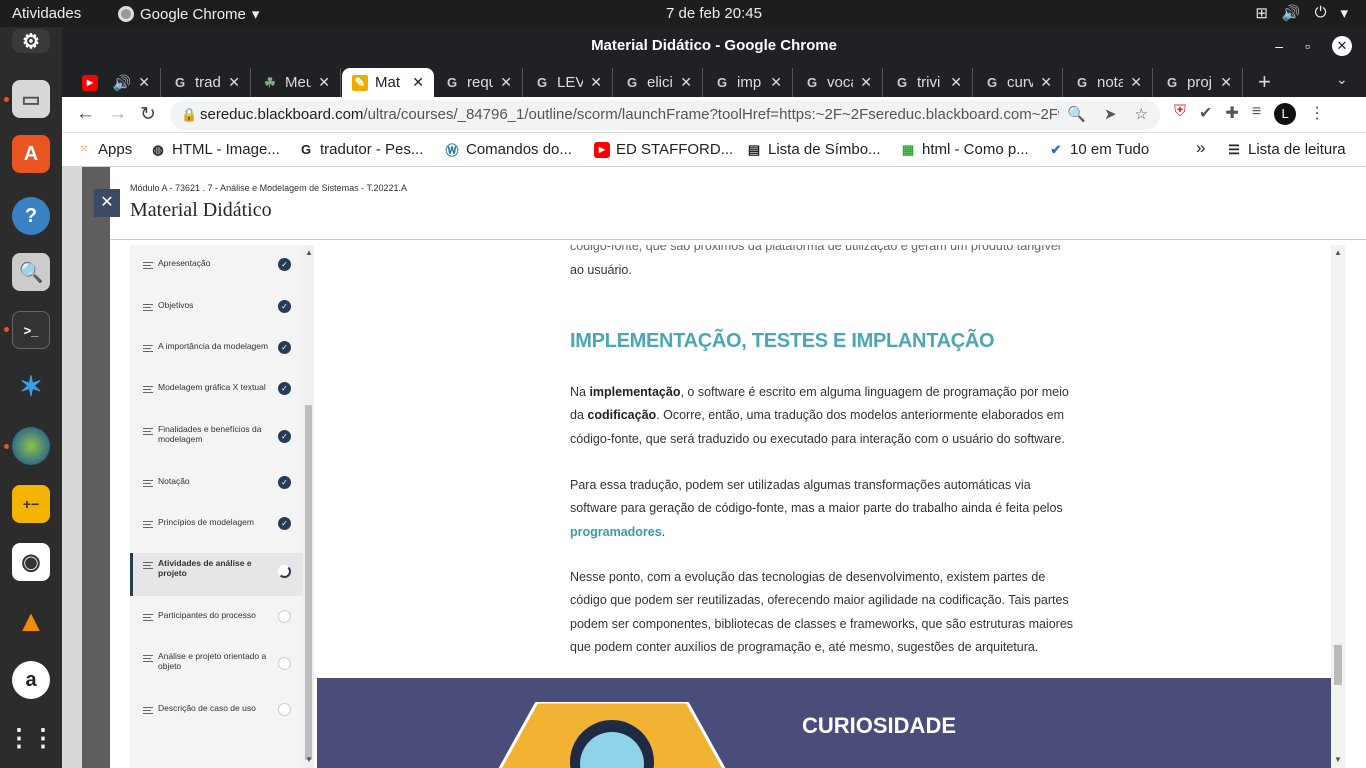 Image resolution: width=1366 pixels, height=768 pixels. What do you see at coordinates (1256, 114) in the screenshot?
I see `media-queue-icon: ≡` at bounding box center [1256, 114].